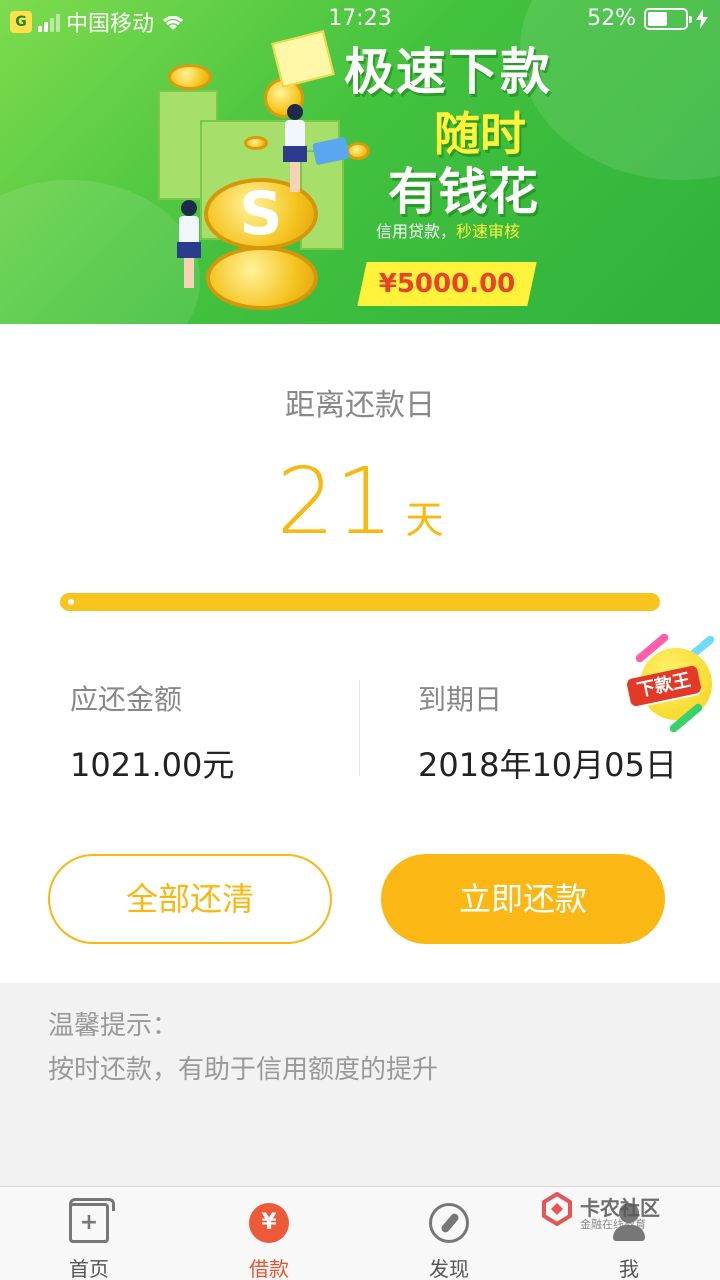 Image resolution: width=720 pixels, height=1280 pixels. Describe the element at coordinates (672, 683) in the screenshot. I see `promo-badge: 下款王` at that location.